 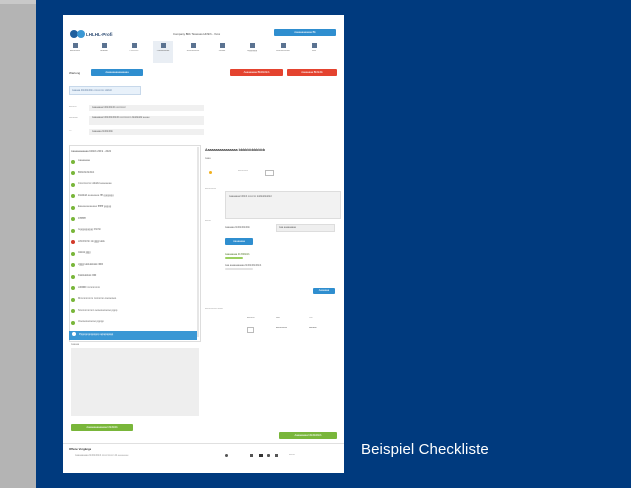 What do you see at coordinates (305, 228) in the screenshot?
I see `right-field-input: Aaa aaaaaaaaa` at bounding box center [305, 228].